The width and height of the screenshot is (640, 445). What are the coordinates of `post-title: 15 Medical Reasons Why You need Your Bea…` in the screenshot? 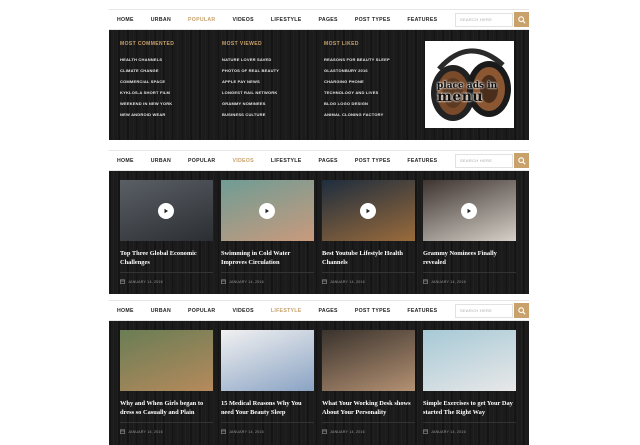 It's located at (267, 408).